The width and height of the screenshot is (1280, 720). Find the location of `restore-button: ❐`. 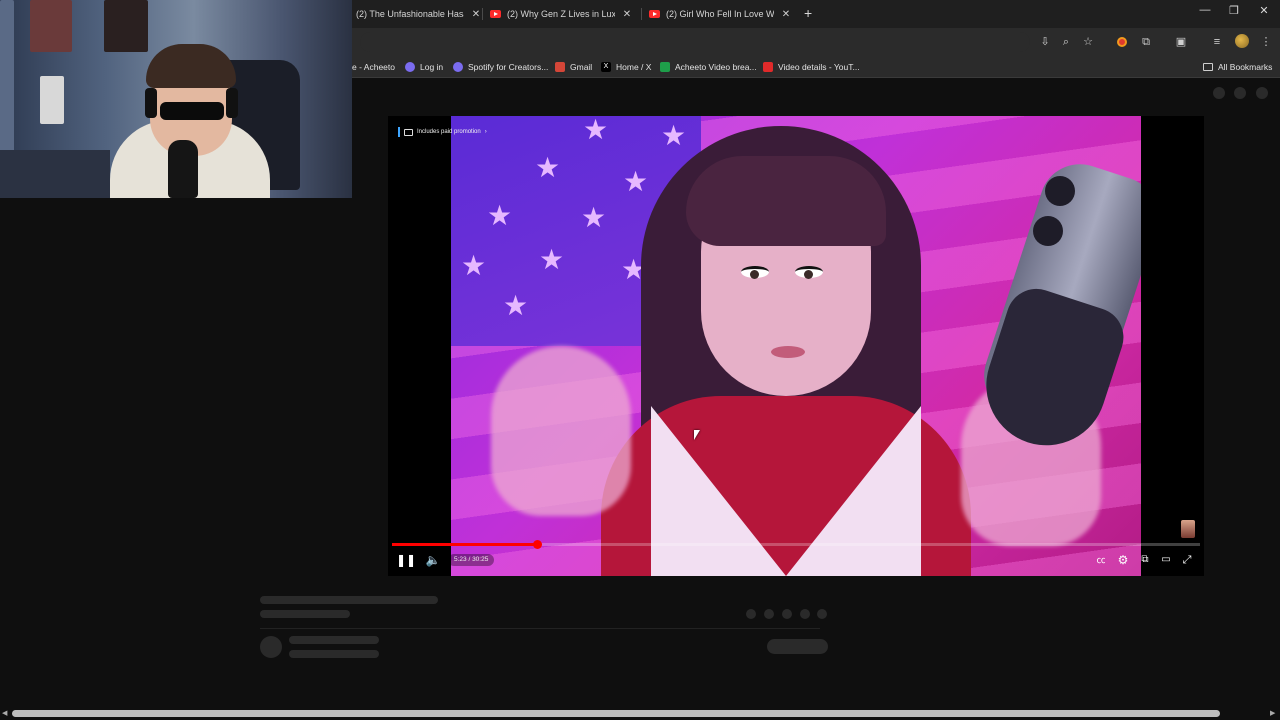

restore-button: ❐ is located at coordinates (1234, 10).